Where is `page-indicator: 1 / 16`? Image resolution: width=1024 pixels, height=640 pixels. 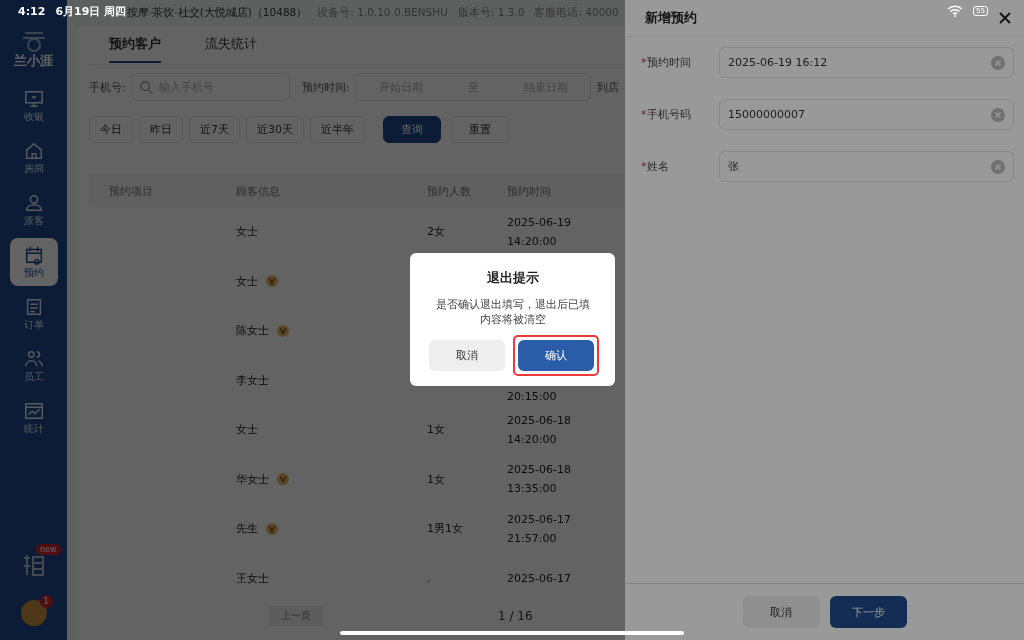
page-indicator: 1 / 16 is located at coordinates (515, 616).